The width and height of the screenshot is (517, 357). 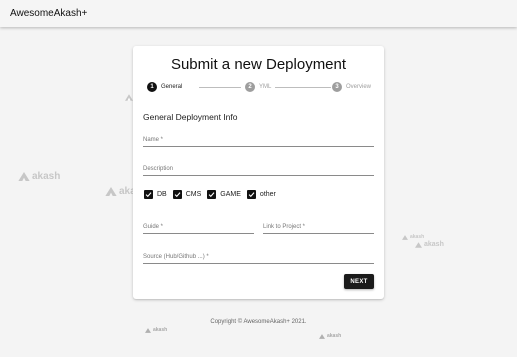 What do you see at coordinates (230, 194) in the screenshot?
I see `checkbox-label: GAME` at bounding box center [230, 194].